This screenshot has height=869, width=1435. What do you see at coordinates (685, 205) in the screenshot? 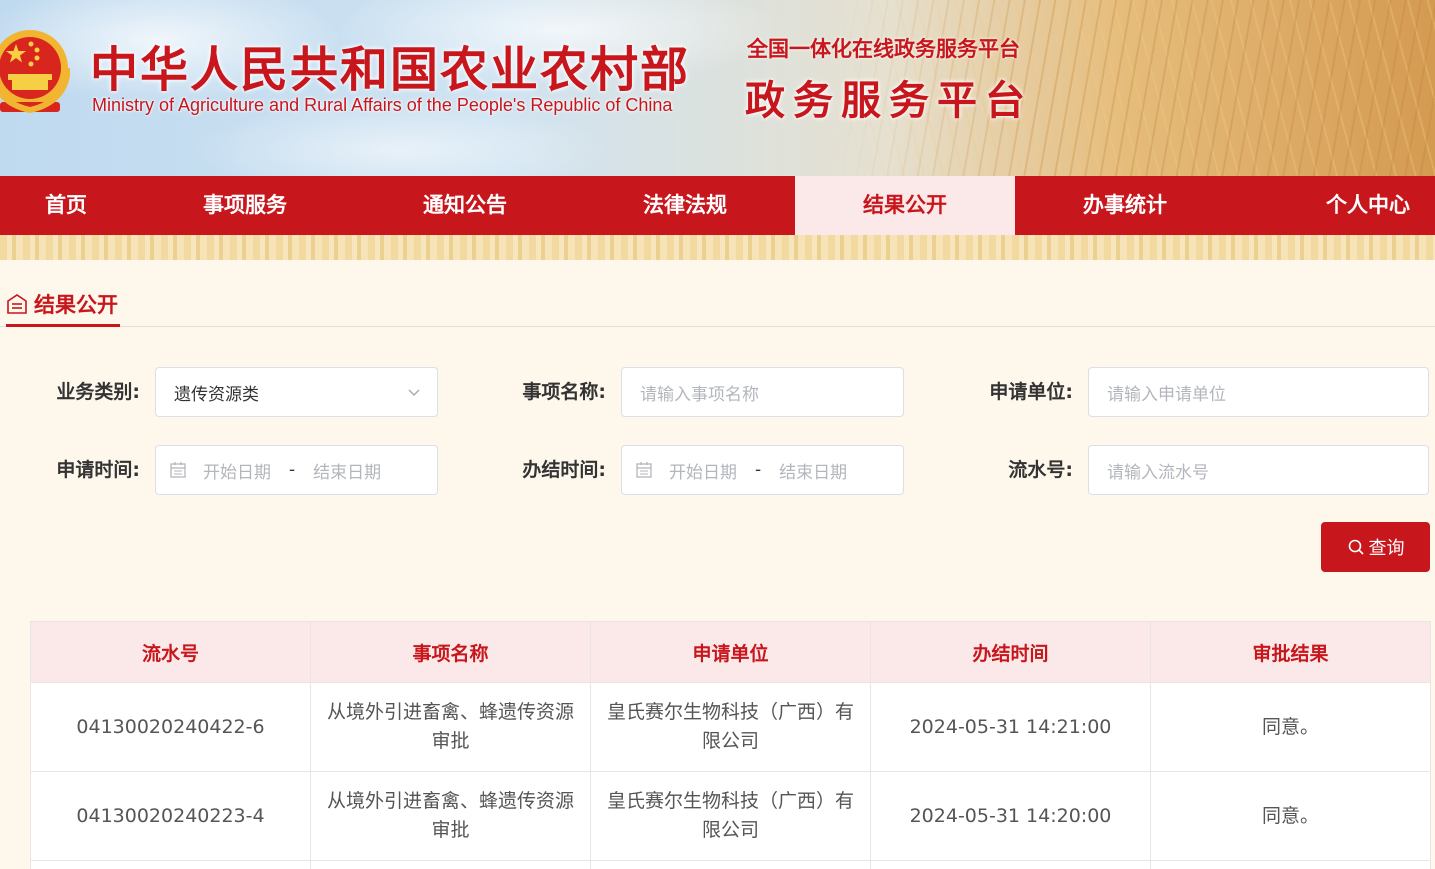
I see `nav-item-laws: 法律法规` at bounding box center [685, 205].